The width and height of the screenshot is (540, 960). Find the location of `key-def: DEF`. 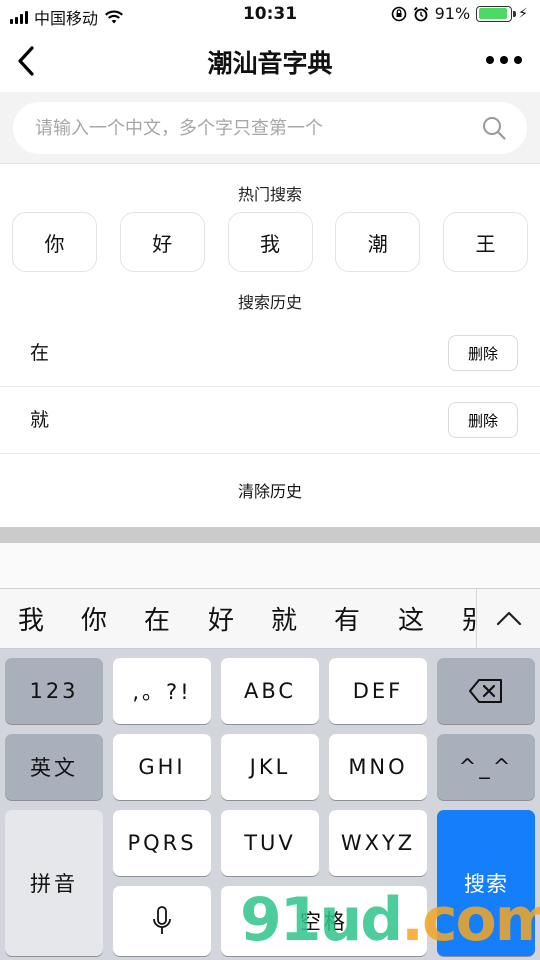

key-def: DEF is located at coordinates (378, 691).